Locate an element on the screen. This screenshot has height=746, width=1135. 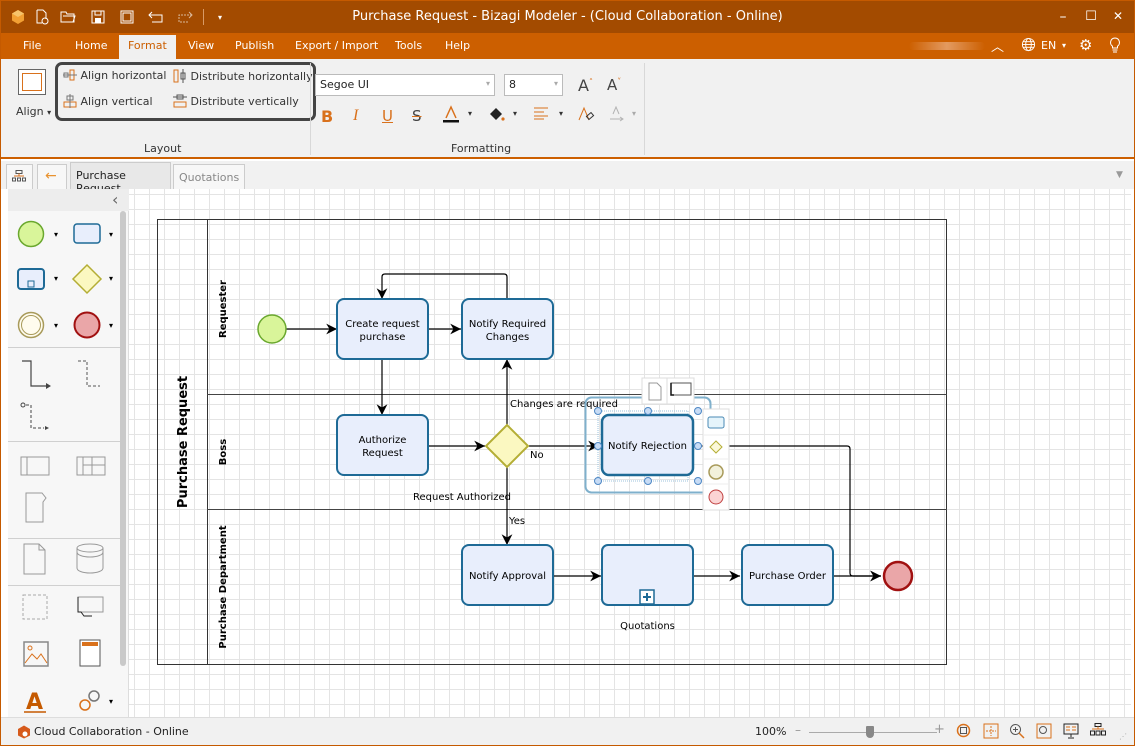
subprocess-quotations: Quotations is located at coordinates (647, 588).